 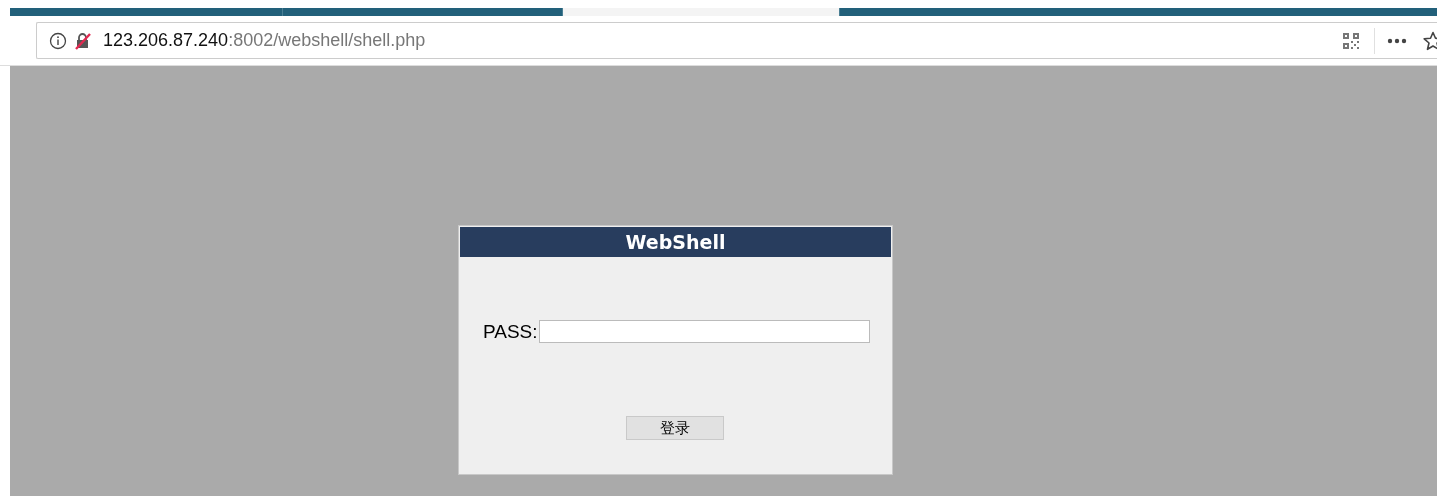 What do you see at coordinates (83, 40) in the screenshot?
I see `insecure-lock-icon` at bounding box center [83, 40].